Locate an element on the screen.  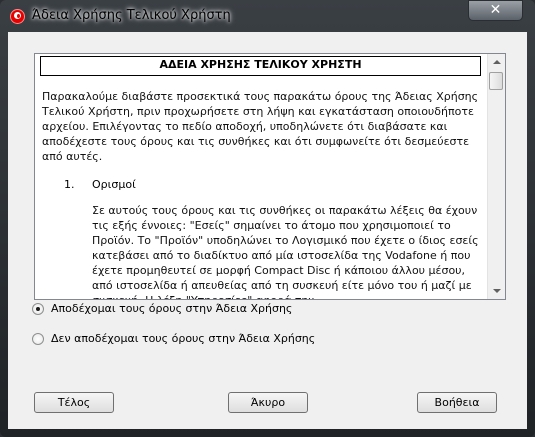
title-bar: Άδεια Χρήσης Τελικού Χρήστη ✕ is located at coordinates (267, 16).